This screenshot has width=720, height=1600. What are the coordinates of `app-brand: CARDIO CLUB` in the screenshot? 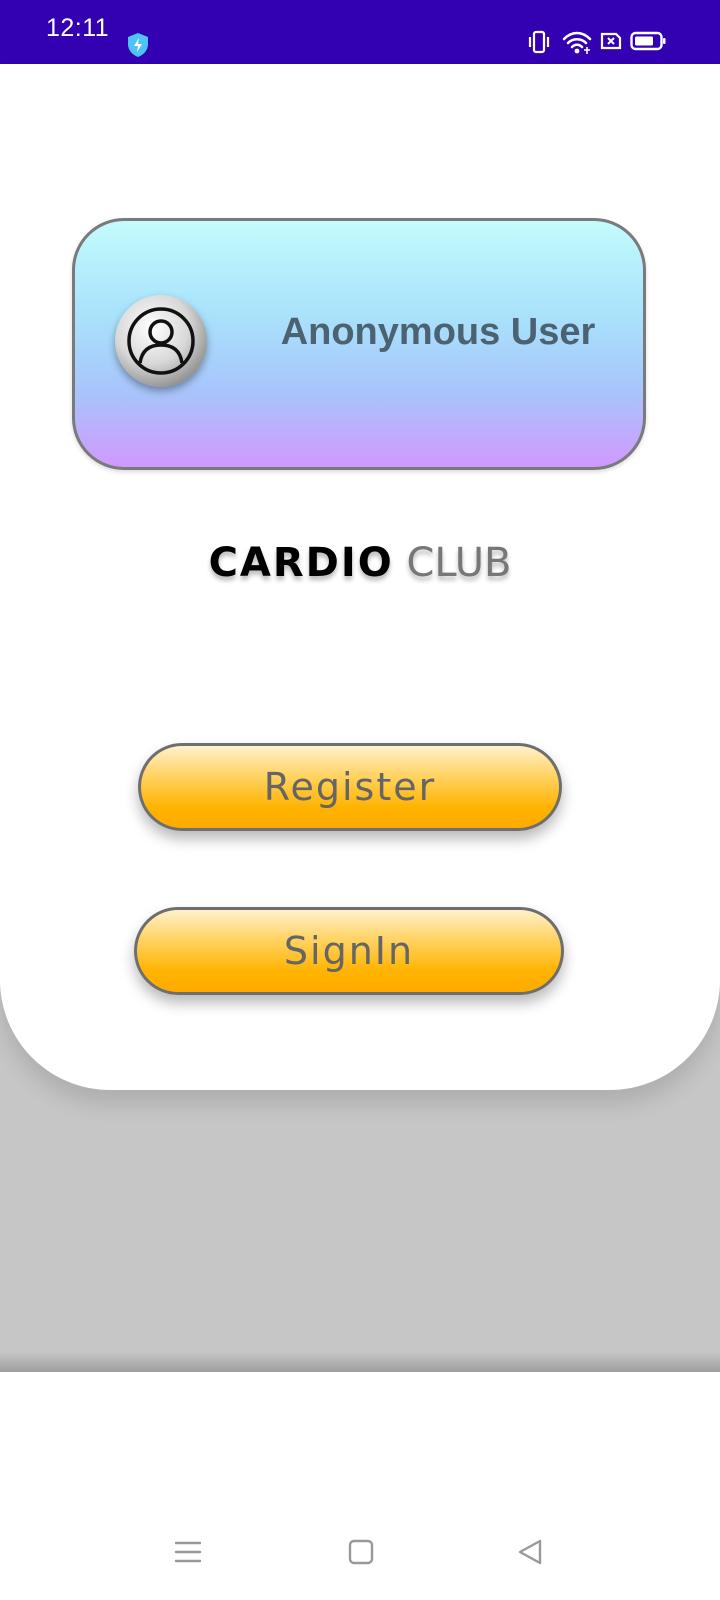 It's located at (360, 563).